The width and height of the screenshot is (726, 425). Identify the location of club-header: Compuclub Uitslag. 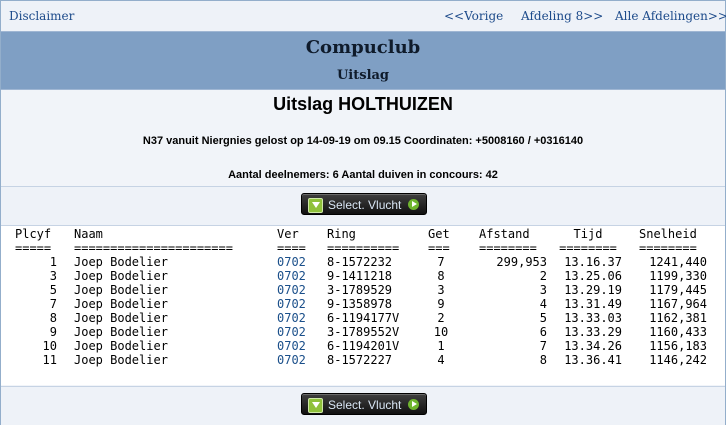
(363, 60).